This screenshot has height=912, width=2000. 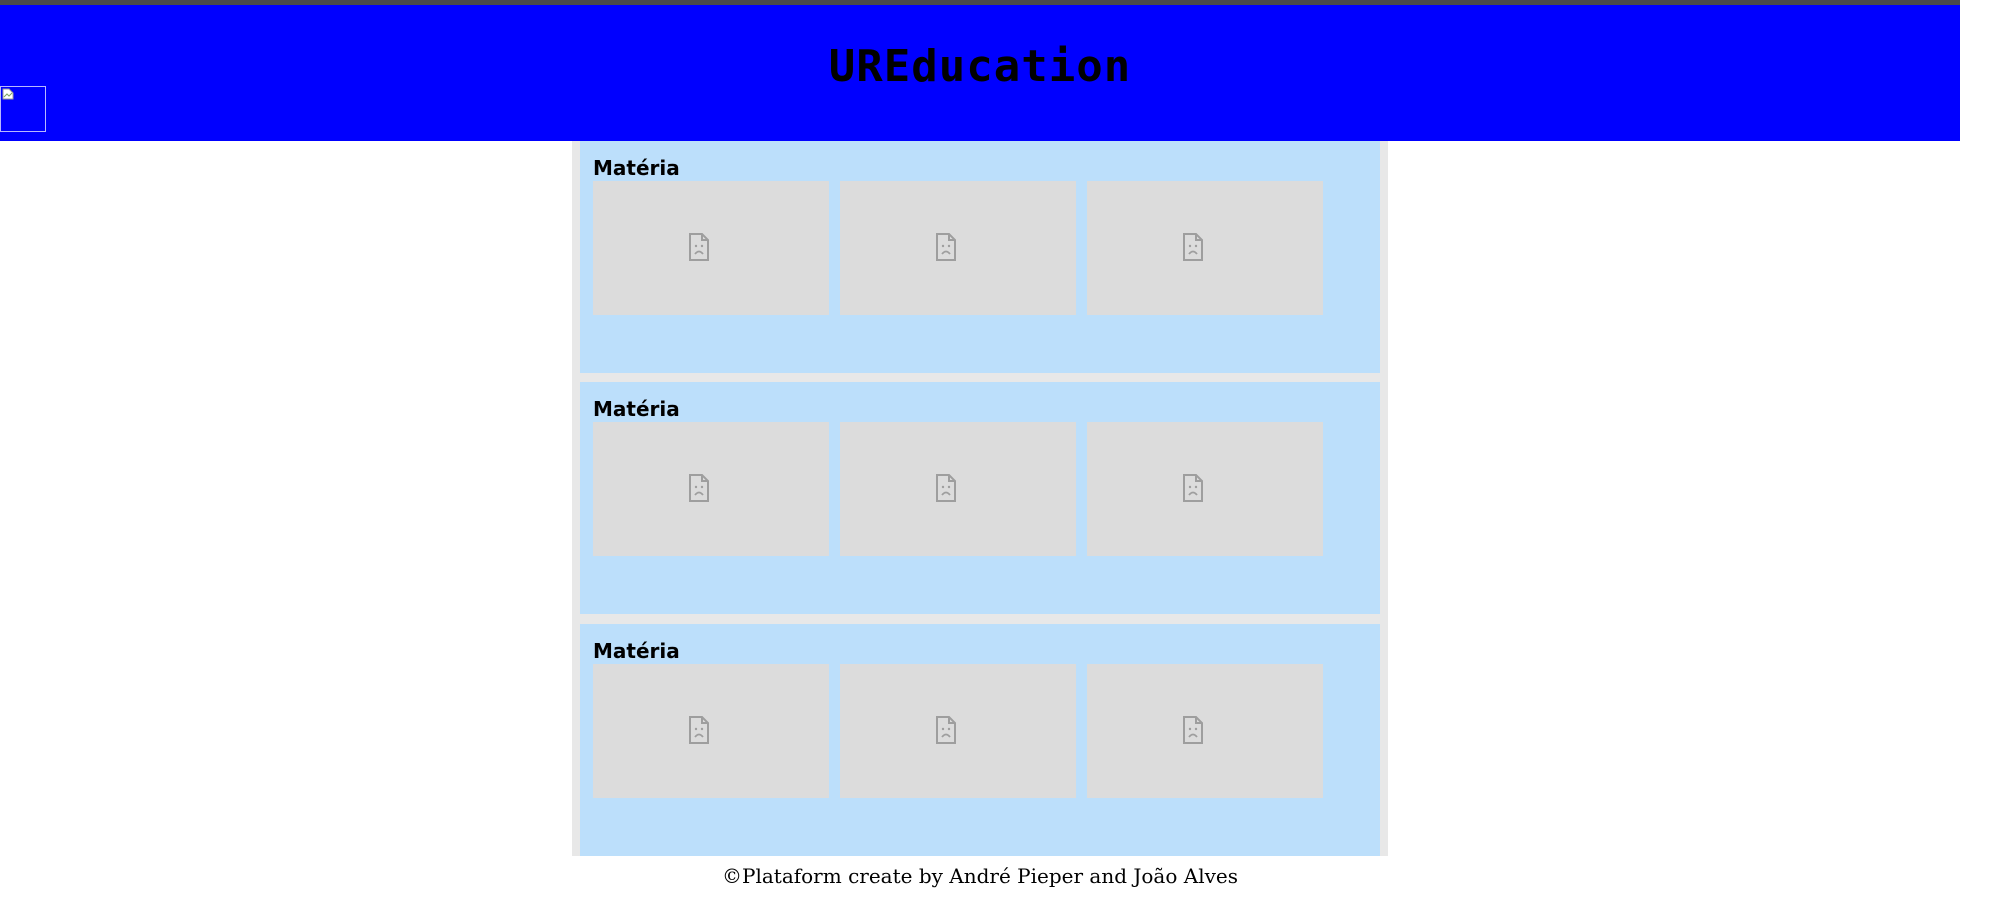 I want to click on broken-image-icon, so click(x=8, y=94).